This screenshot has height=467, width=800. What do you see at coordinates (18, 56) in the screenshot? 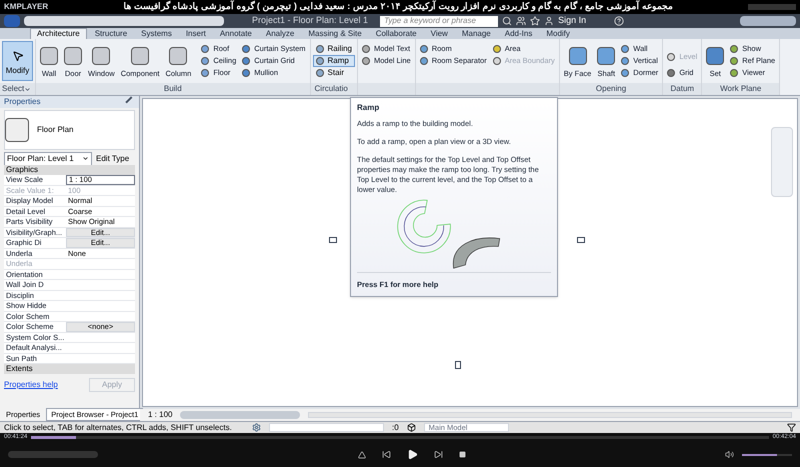
I see `cursor-icon` at bounding box center [18, 56].